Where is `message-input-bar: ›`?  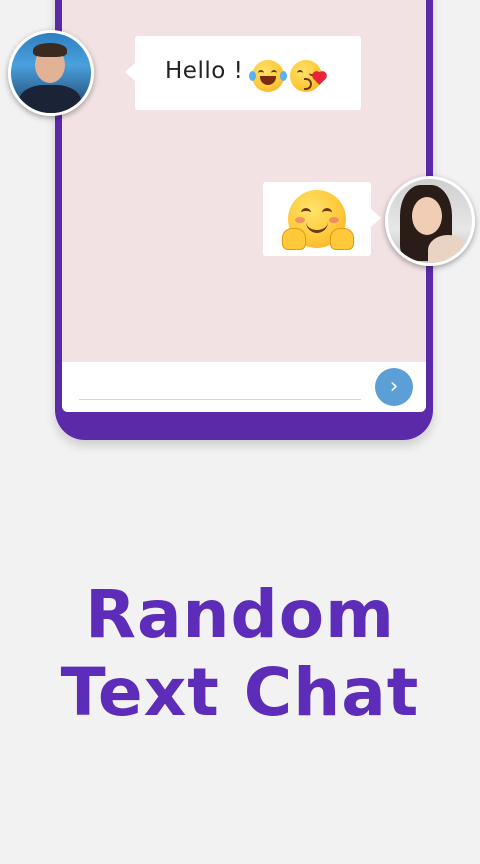
message-input-bar: › is located at coordinates (244, 387).